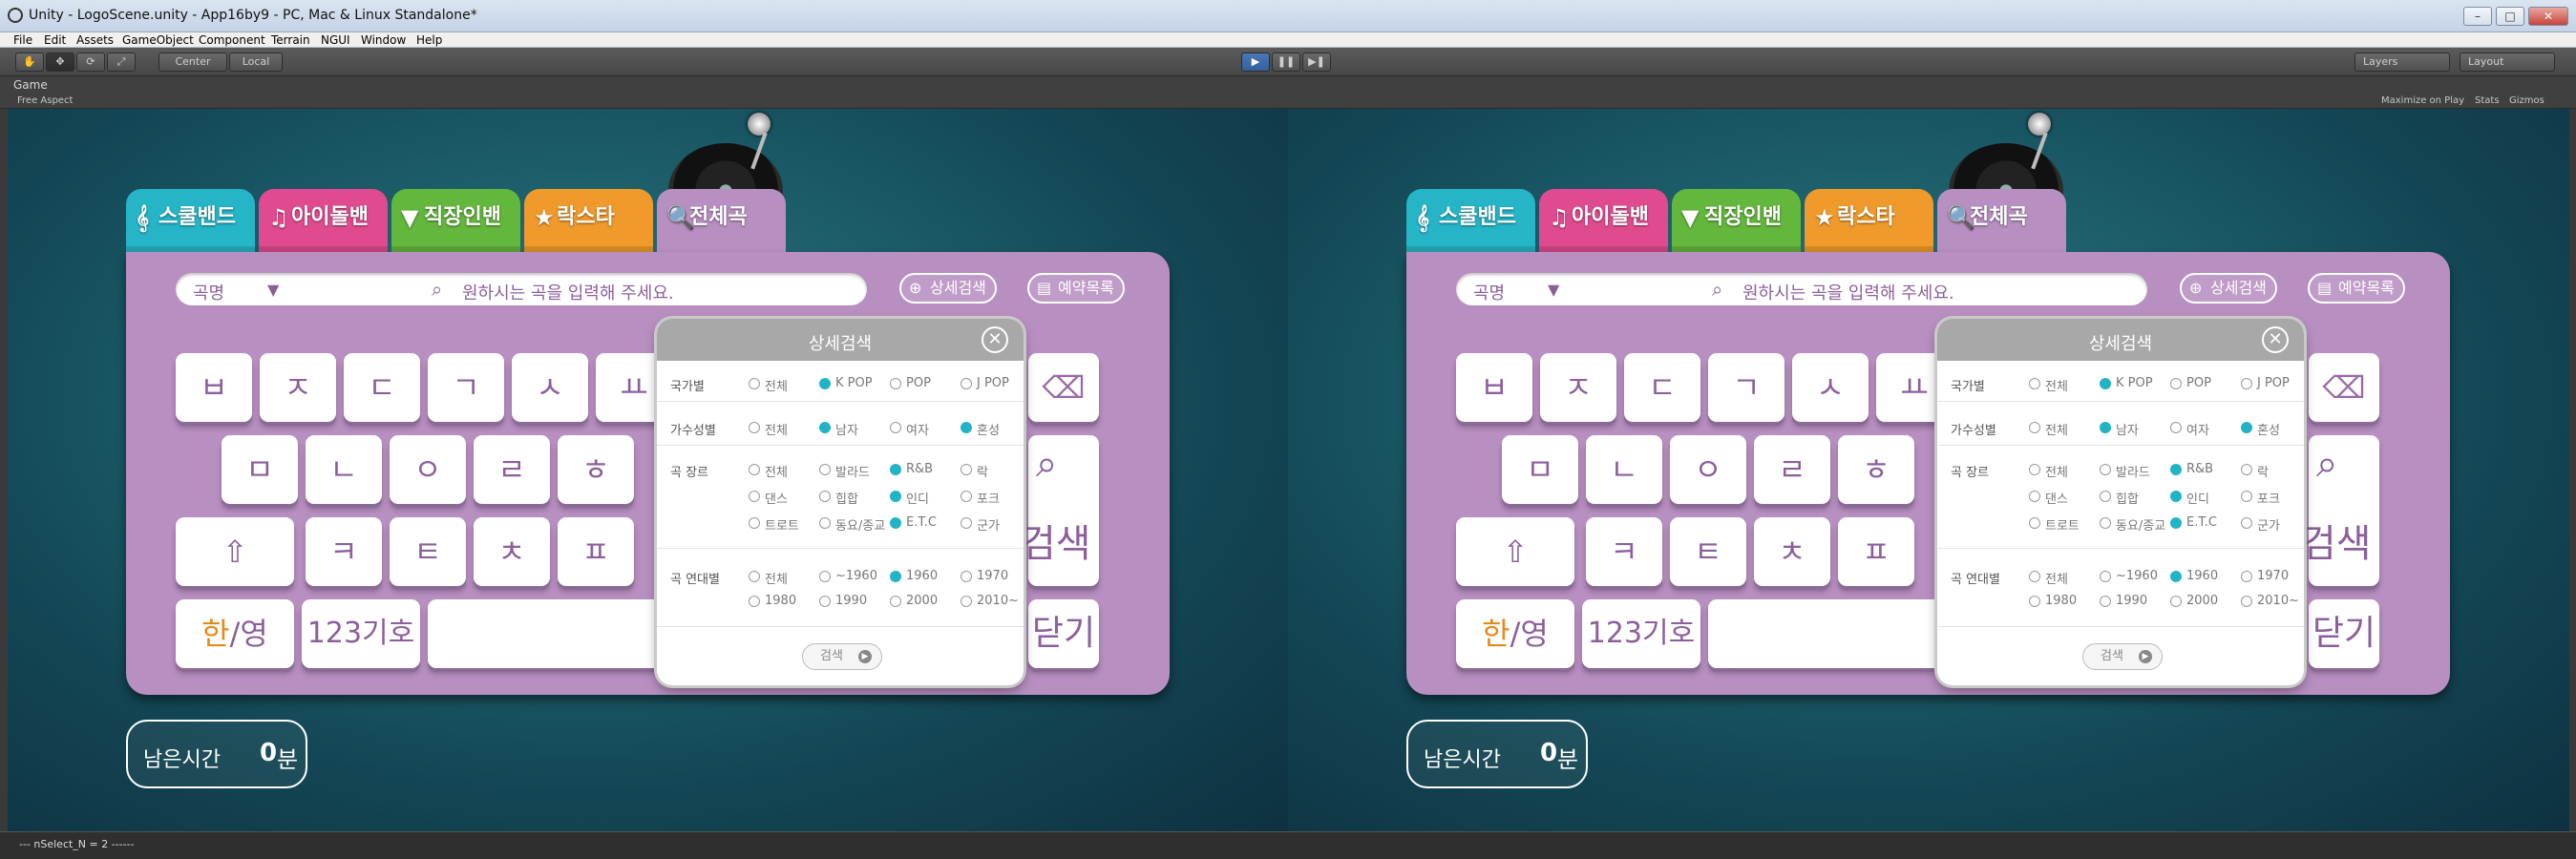 The width and height of the screenshot is (2576, 859). What do you see at coordinates (1316, 62) in the screenshot?
I see `step-icon: ▶❚` at bounding box center [1316, 62].